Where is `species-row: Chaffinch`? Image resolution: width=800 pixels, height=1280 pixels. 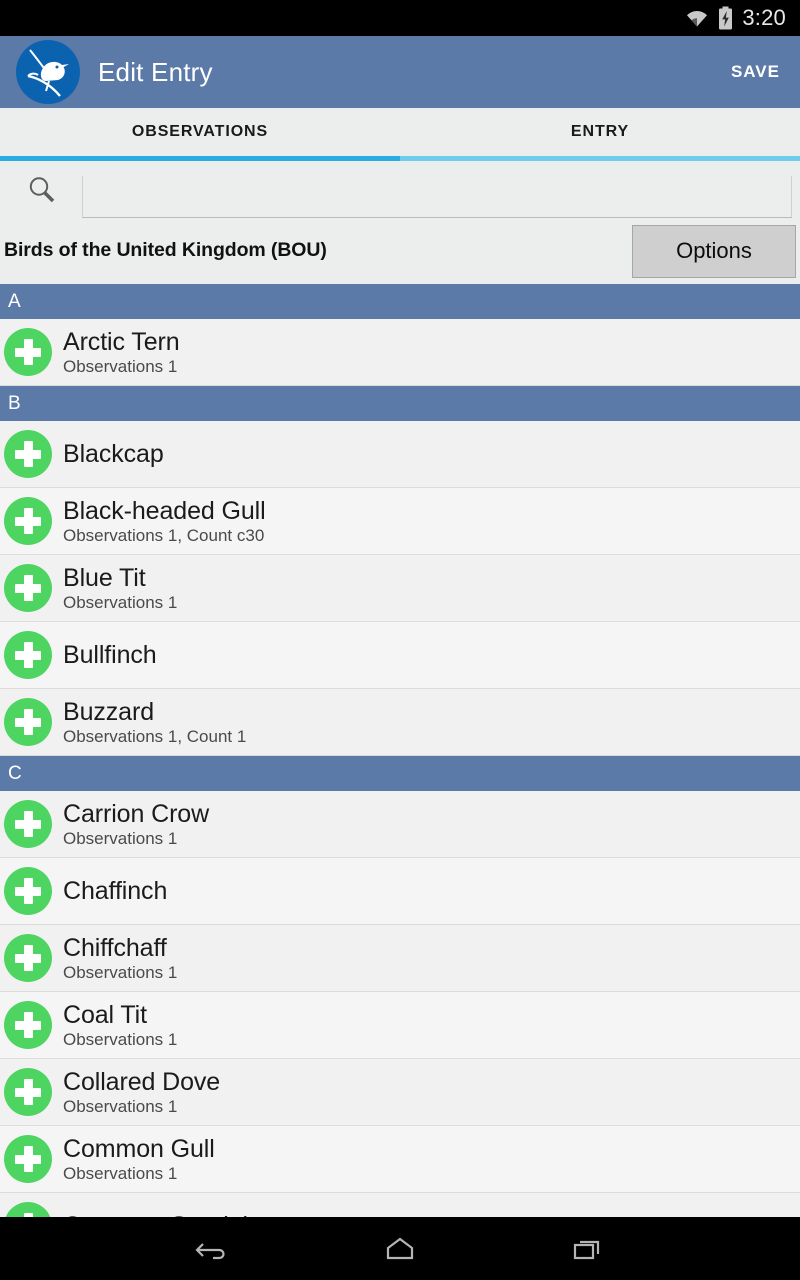 species-row: Chaffinch is located at coordinates (400, 891).